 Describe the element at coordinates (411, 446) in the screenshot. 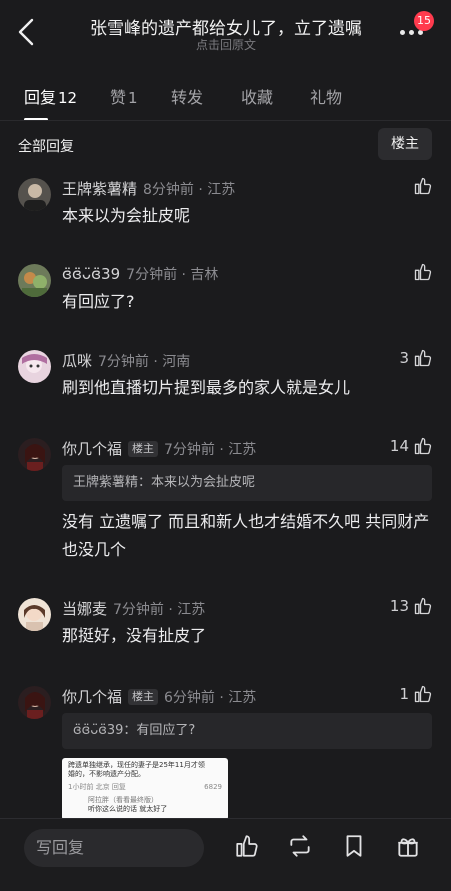

I see `like-button: 14` at that location.